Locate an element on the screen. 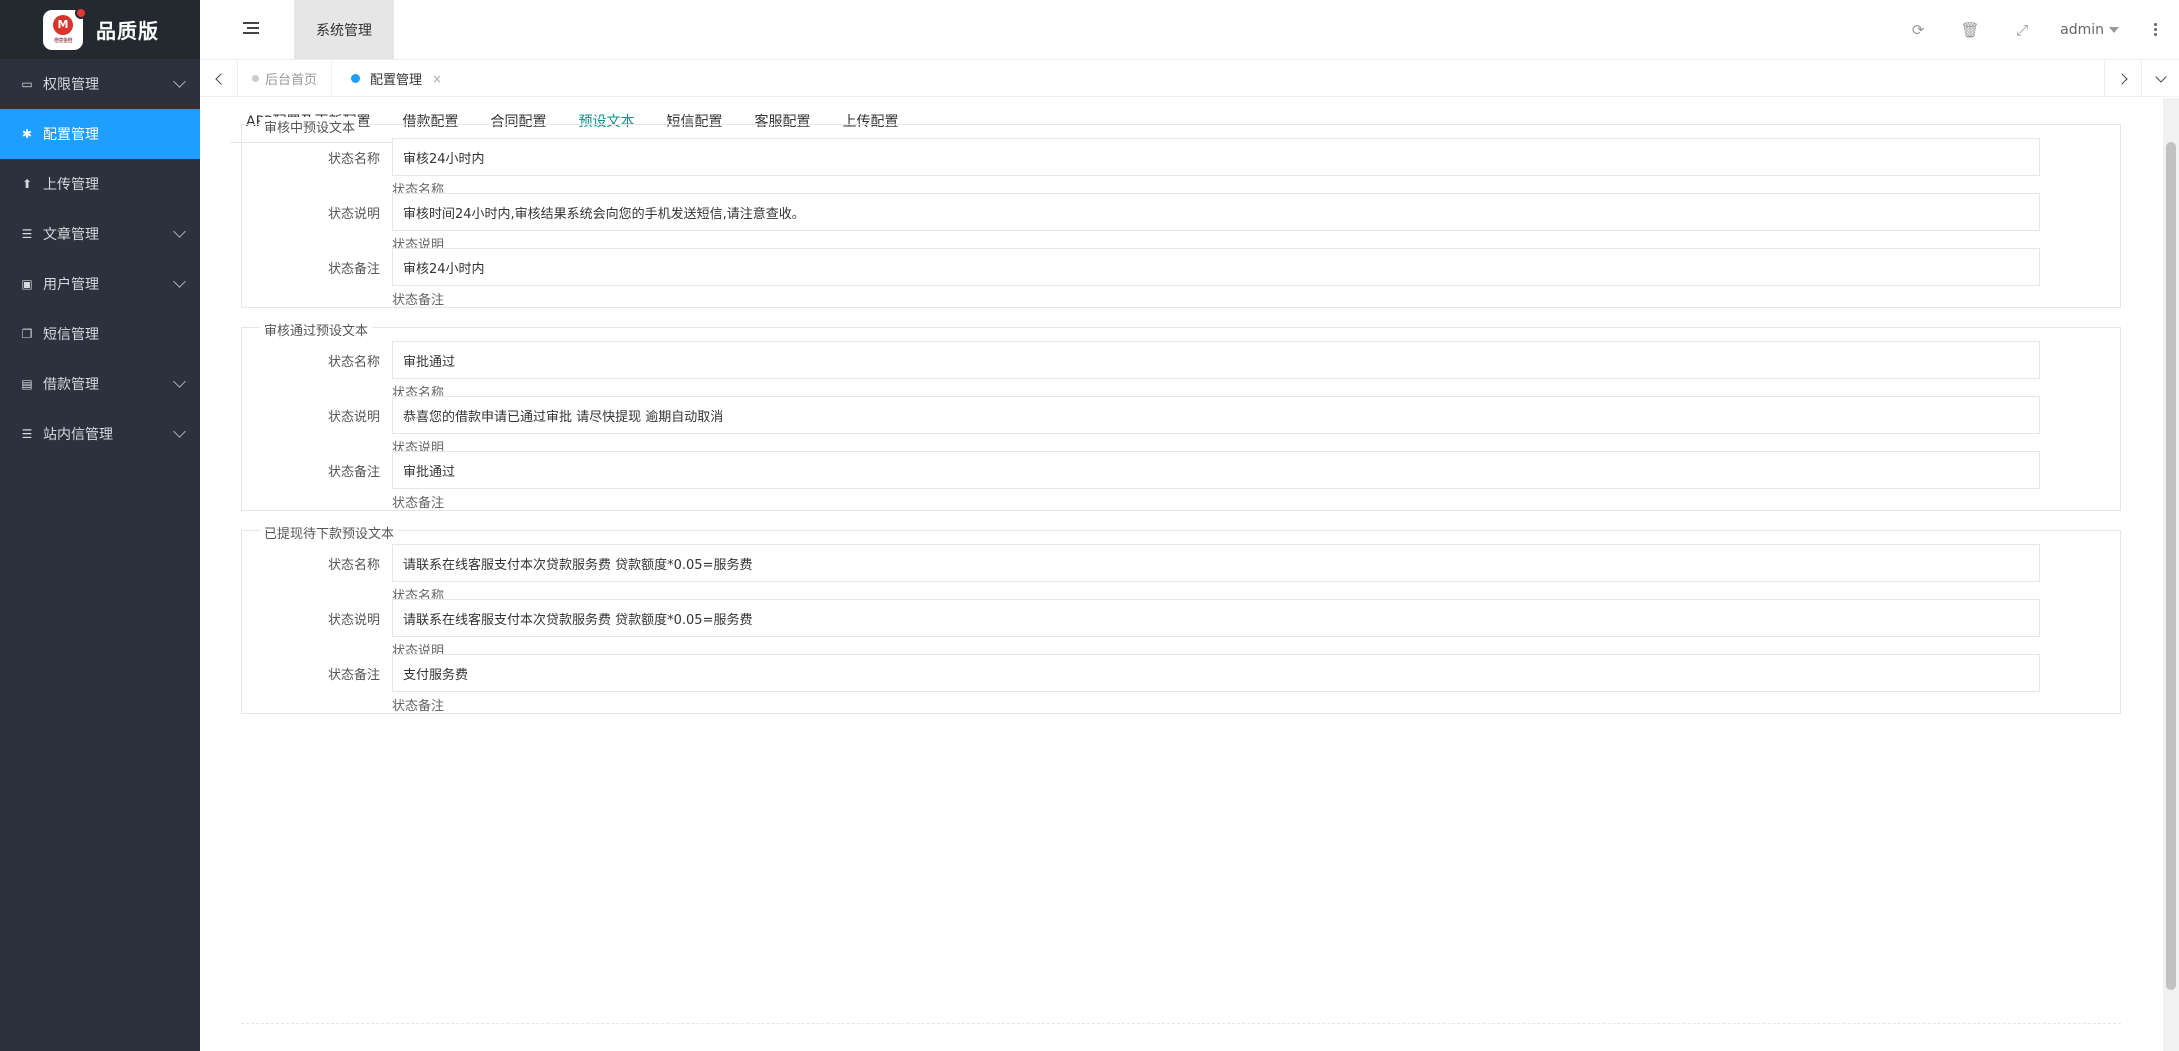 This screenshot has width=2179, height=1051. fieldset-legend: 审核中预设文本 is located at coordinates (309, 126).